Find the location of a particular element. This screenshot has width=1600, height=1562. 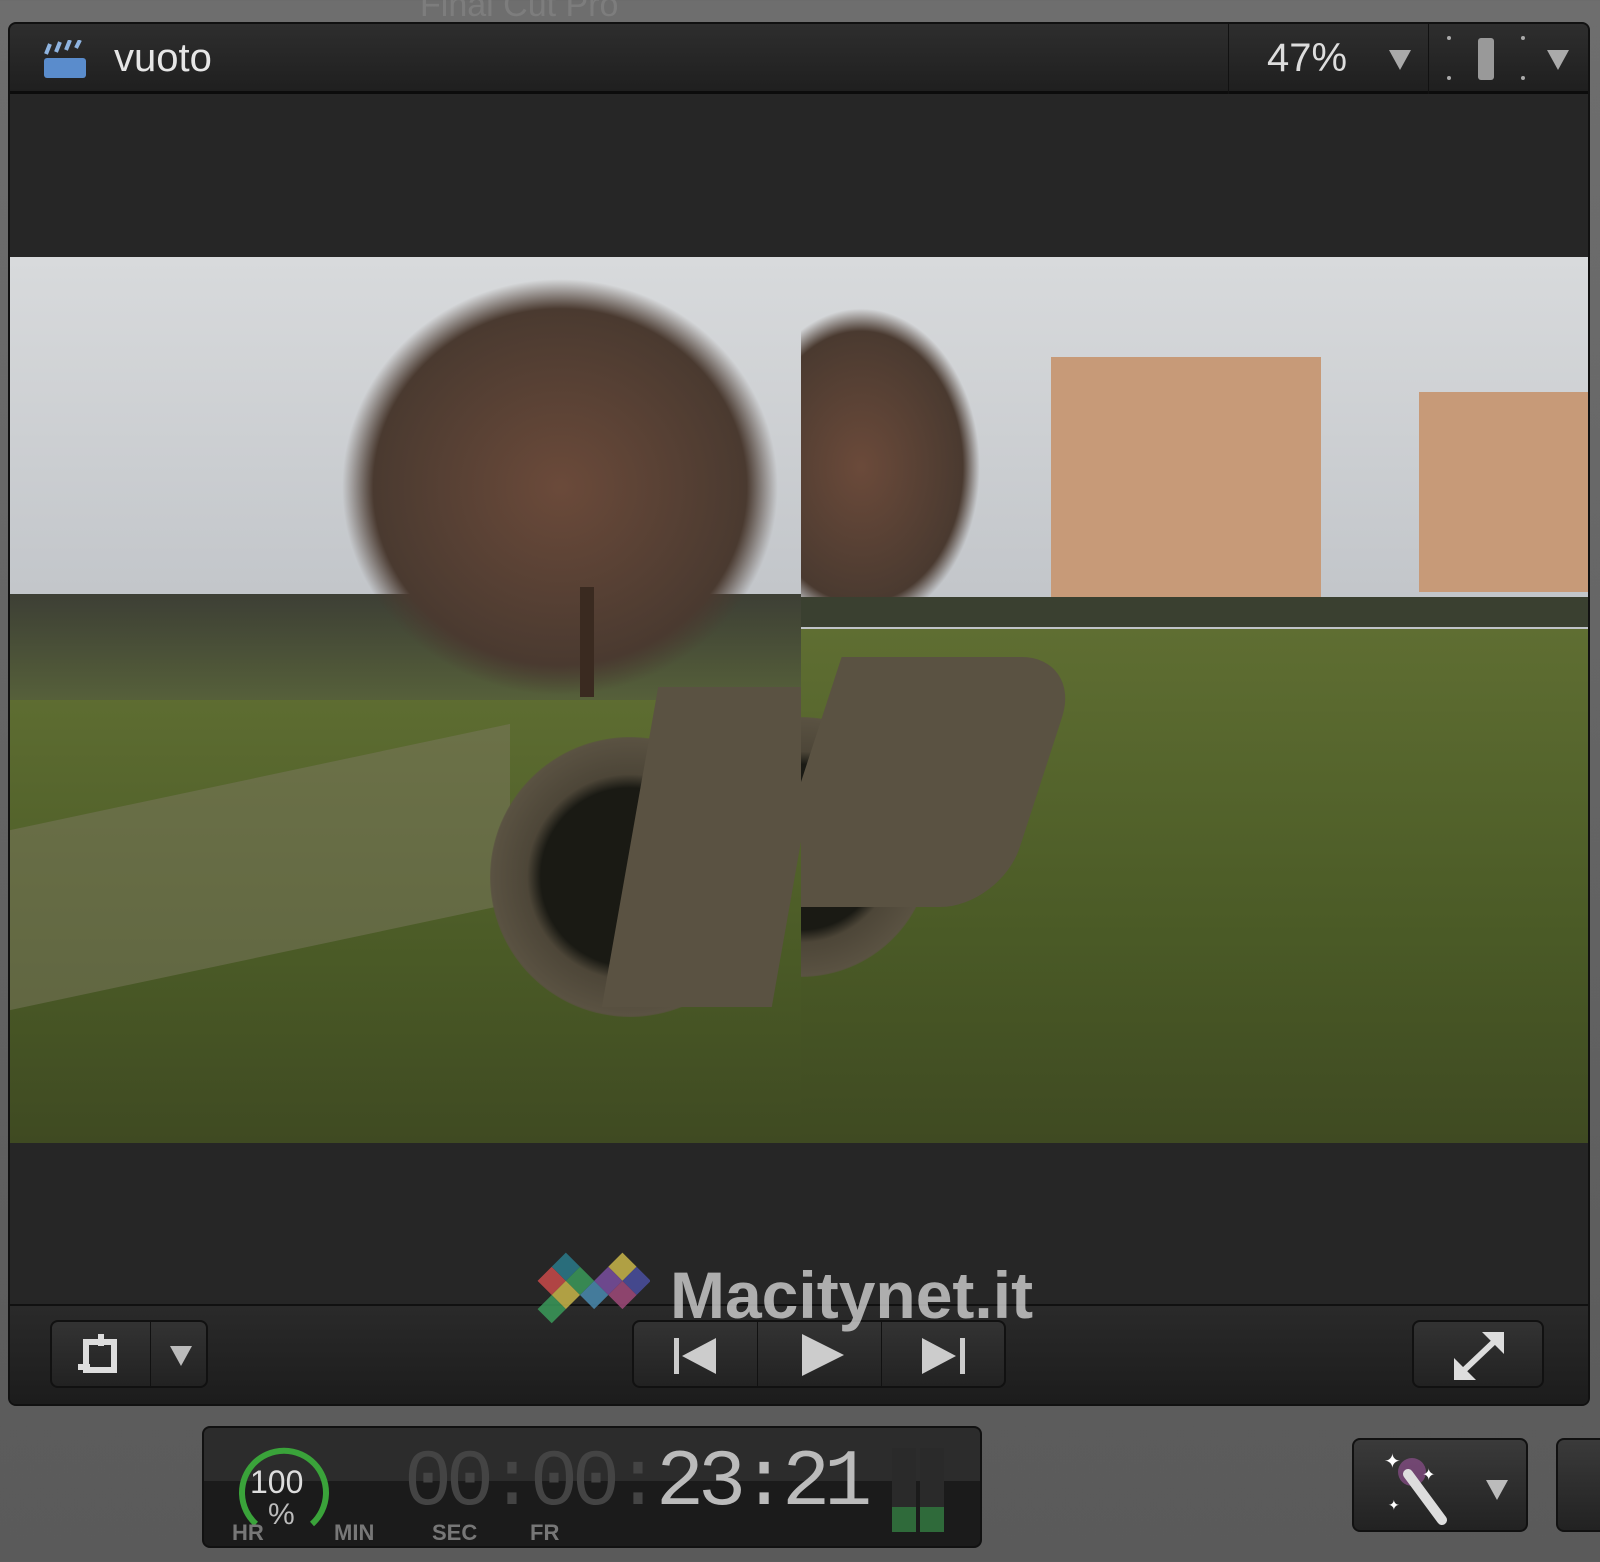

watermark-text: Macitynet.it is located at coordinates (852, 1295).